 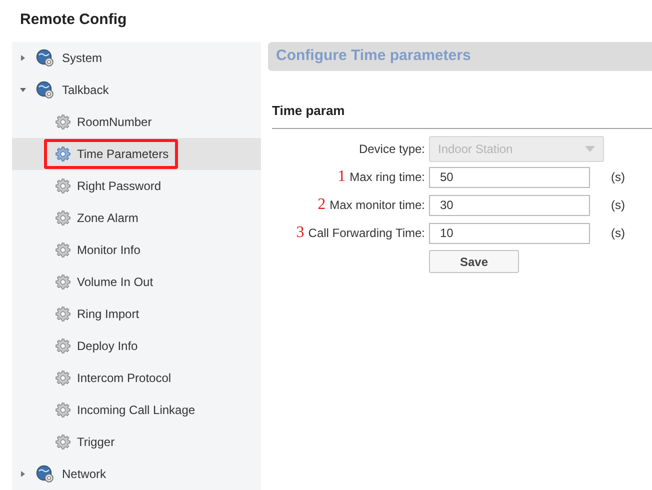 What do you see at coordinates (377, 205) in the screenshot?
I see `field-label: Max monitor time:` at bounding box center [377, 205].